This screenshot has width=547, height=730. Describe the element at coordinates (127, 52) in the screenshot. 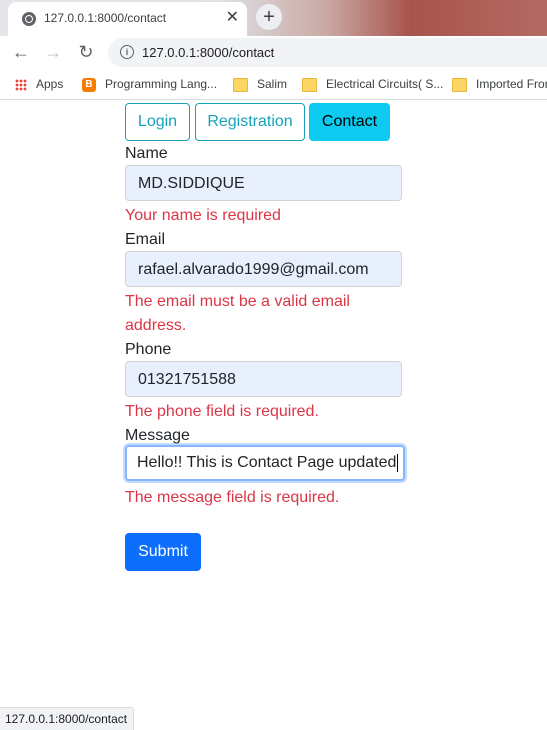

I see `info-icon: i` at that location.